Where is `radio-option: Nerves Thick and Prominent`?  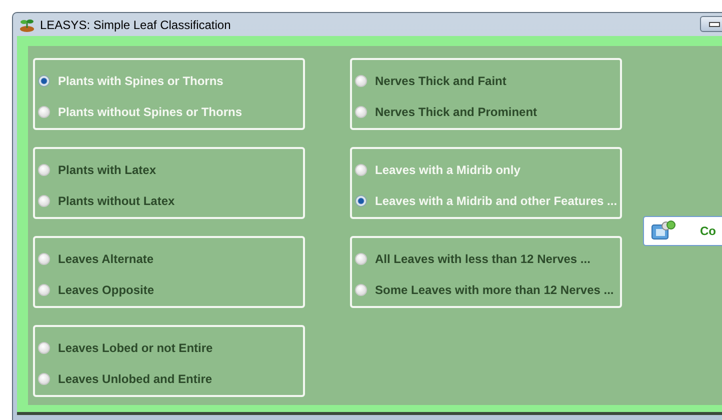 radio-option: Nerves Thick and Prominent is located at coordinates (487, 112).